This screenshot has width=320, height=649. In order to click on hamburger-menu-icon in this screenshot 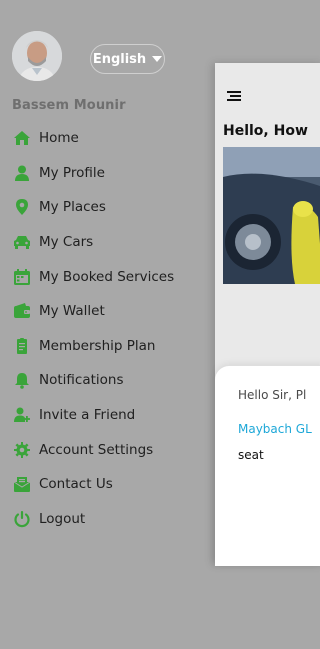, I will do `click(234, 95)`.